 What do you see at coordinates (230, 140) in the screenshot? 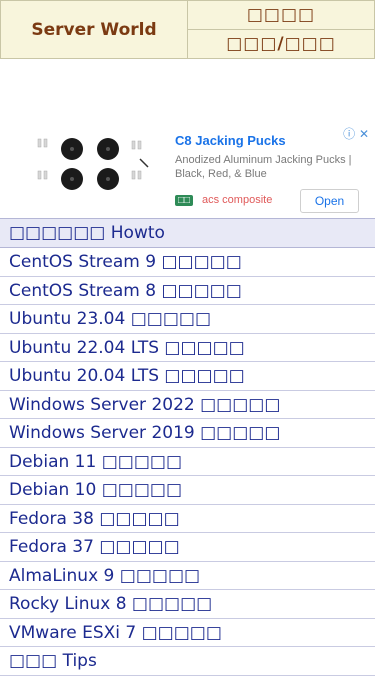
I see `ad-title: C8 Jacking Pucks` at bounding box center [230, 140].